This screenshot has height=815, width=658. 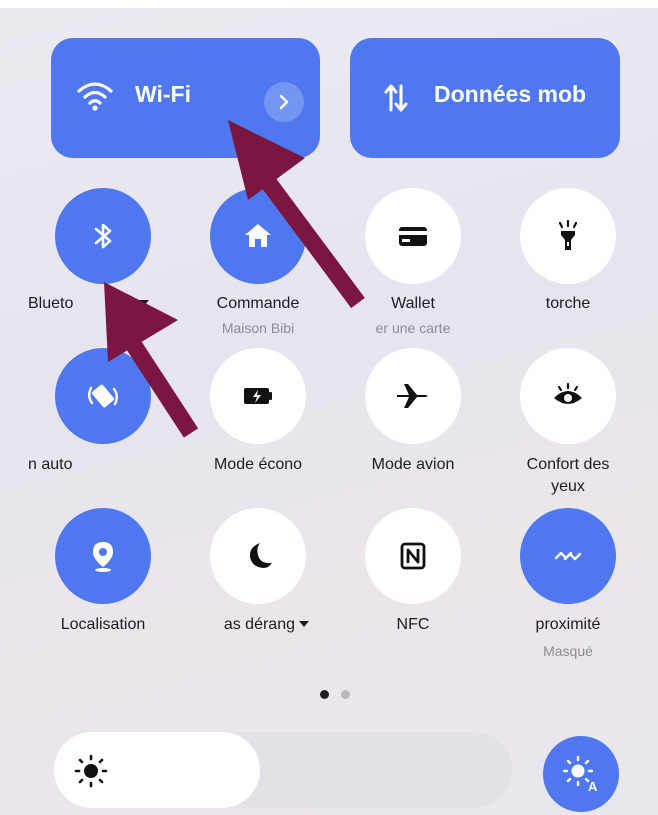 I want to click on auto-brightness-icon: A, so click(x=580, y=774).